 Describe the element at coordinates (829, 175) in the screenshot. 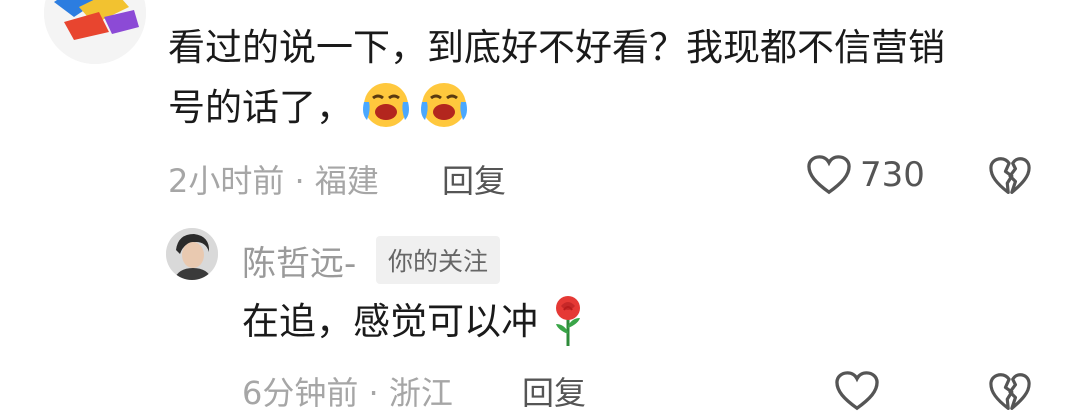

I see `heart-icon` at that location.